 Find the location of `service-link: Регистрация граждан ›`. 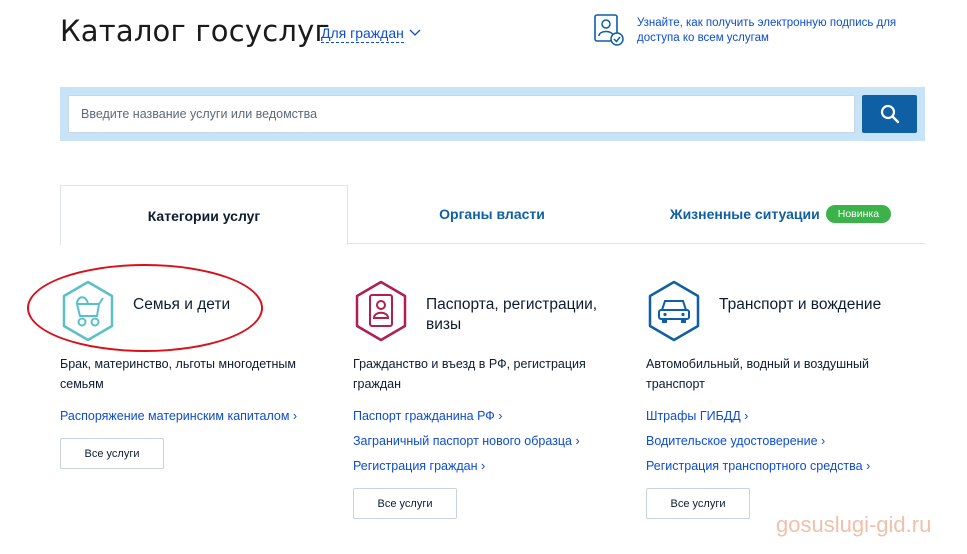

service-link: Регистрация граждан › is located at coordinates (466, 466).